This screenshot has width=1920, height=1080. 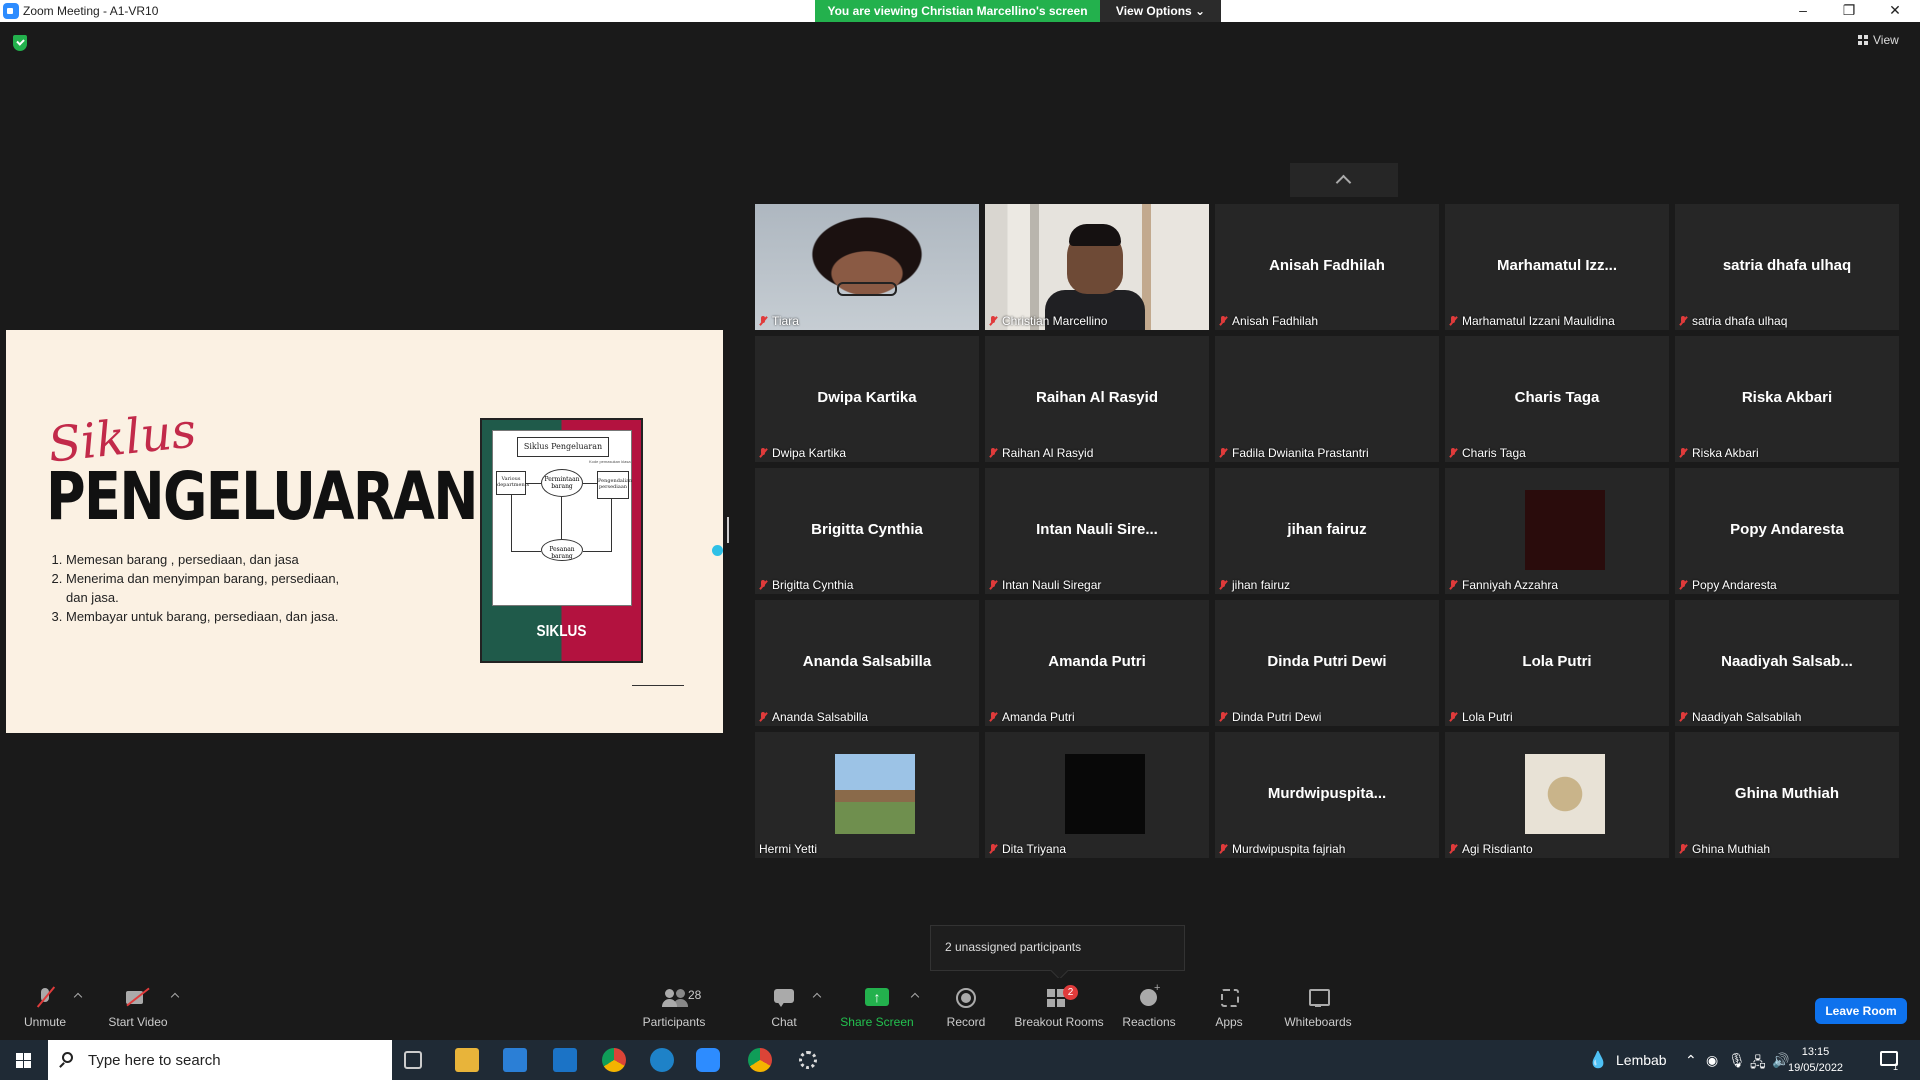 What do you see at coordinates (20, 43) in the screenshot?
I see `security-shield-icon` at bounding box center [20, 43].